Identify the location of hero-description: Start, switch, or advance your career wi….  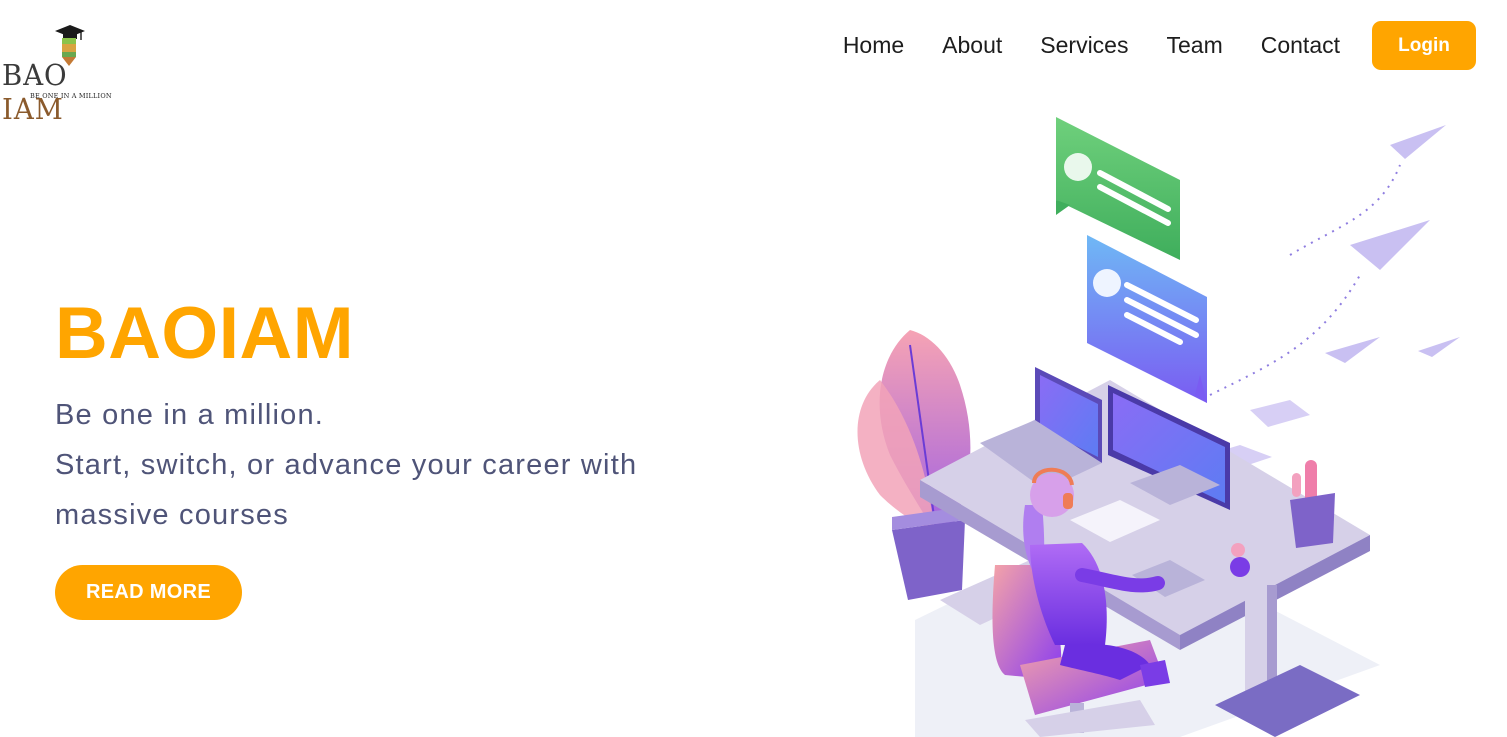
(346, 490).